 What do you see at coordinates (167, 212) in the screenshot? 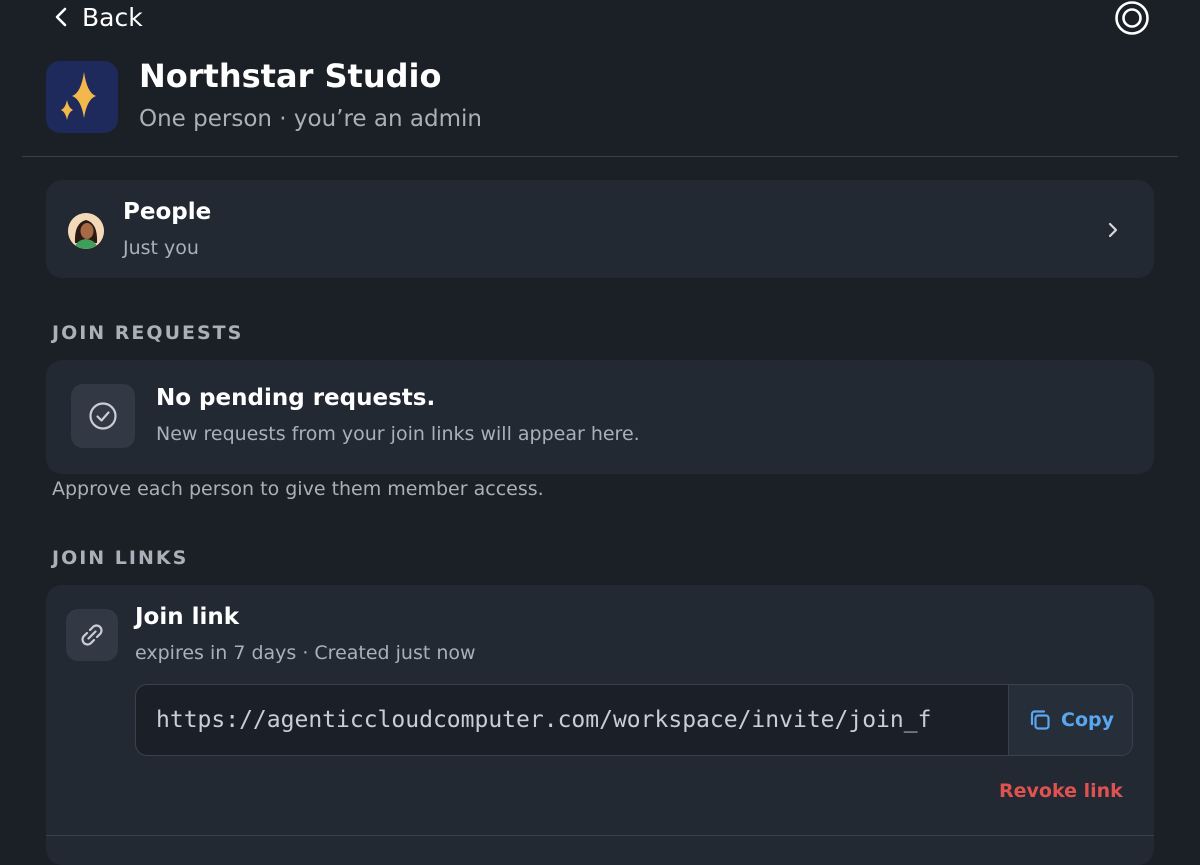
I see `people-title: People` at bounding box center [167, 212].